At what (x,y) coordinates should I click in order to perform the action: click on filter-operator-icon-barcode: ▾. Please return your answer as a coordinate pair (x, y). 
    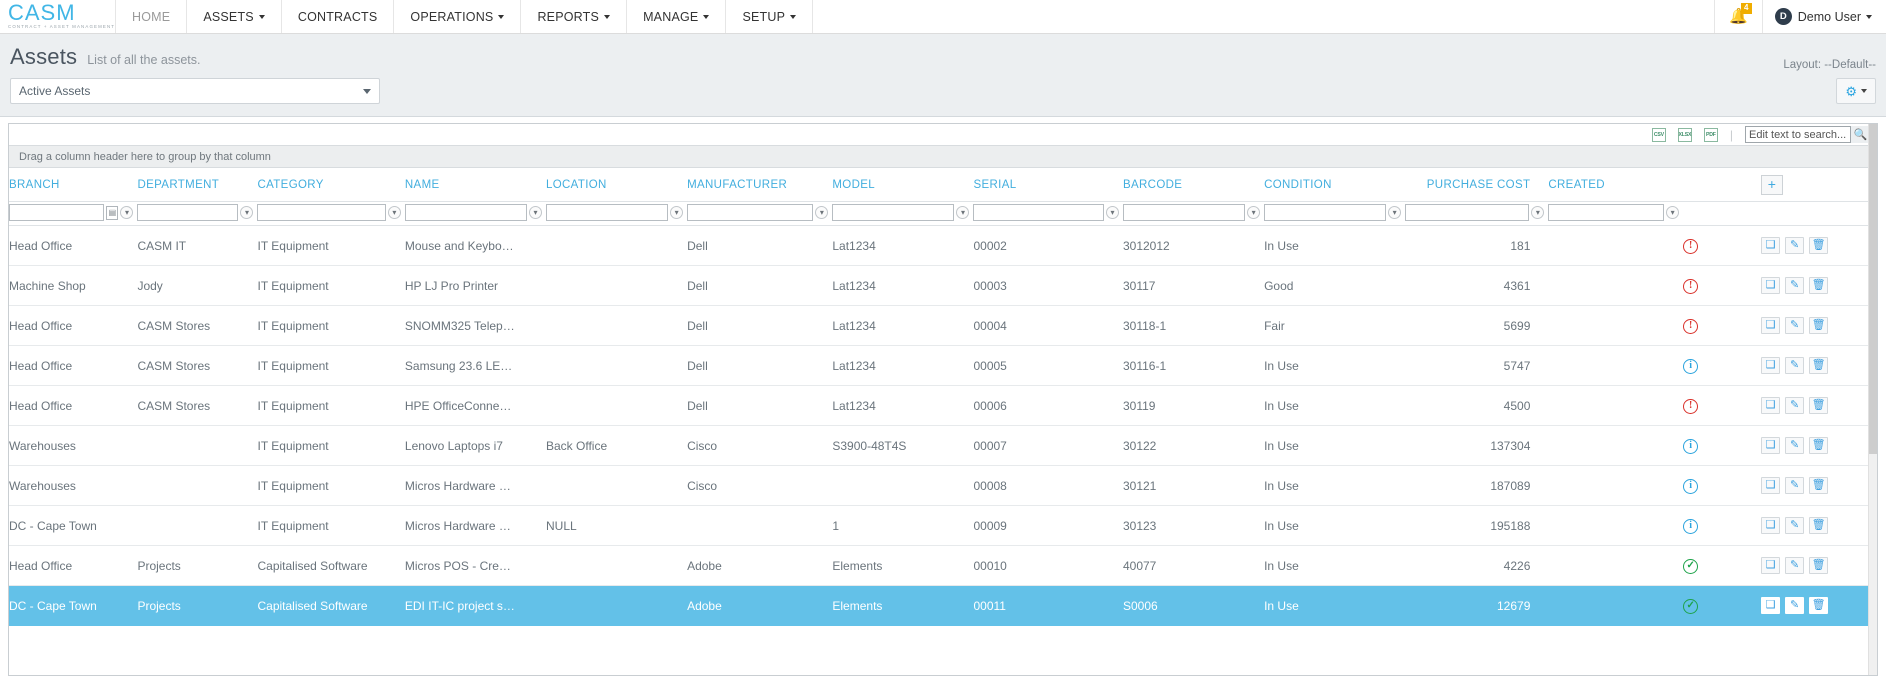
    Looking at the image, I should click on (1254, 212).